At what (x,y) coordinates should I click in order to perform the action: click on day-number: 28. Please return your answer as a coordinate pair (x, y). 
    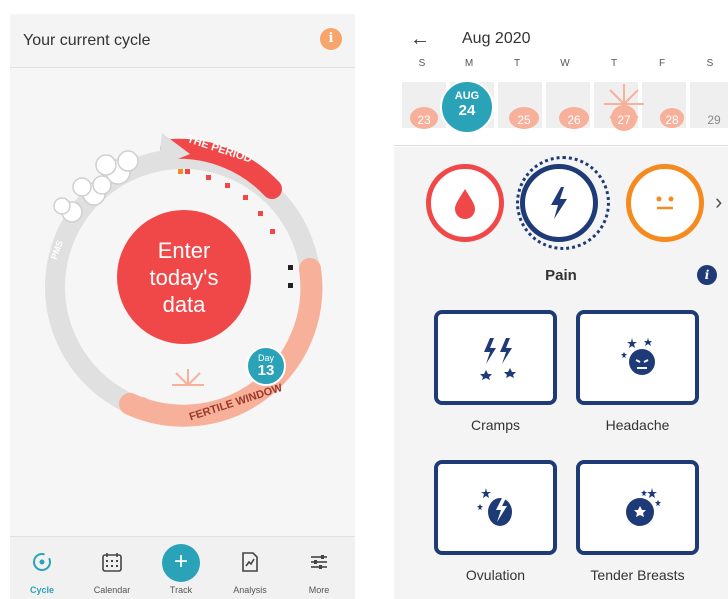
    Looking at the image, I should click on (672, 120).